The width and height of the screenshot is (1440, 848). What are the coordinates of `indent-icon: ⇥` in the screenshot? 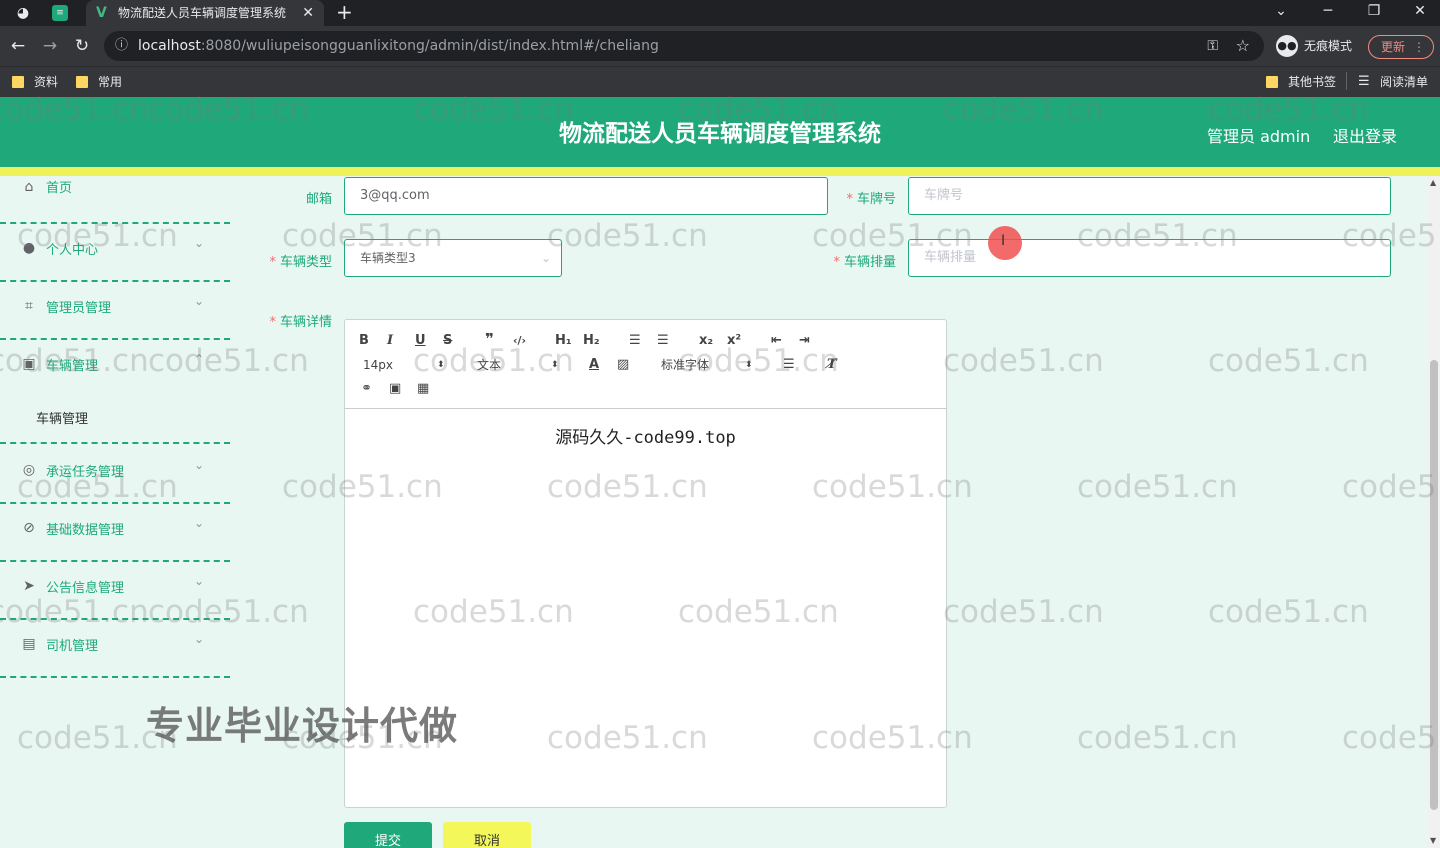 It's located at (804, 341).